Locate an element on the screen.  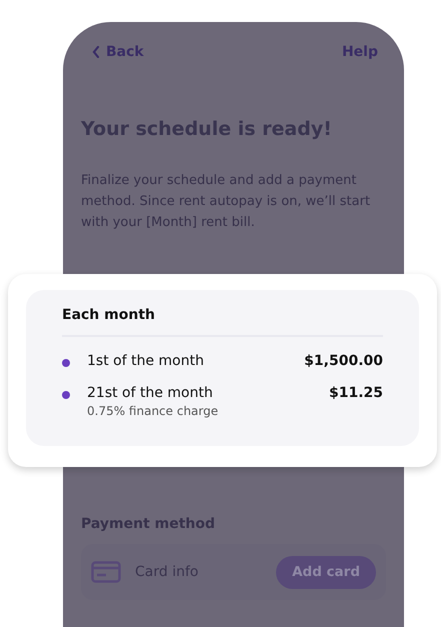
help-link: Help is located at coordinates (360, 52).